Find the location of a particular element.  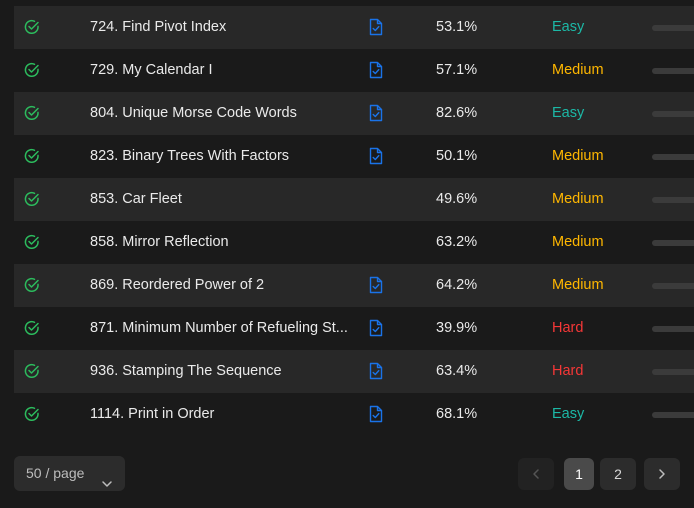

problem-title-link: 729. My Calendar I is located at coordinates (225, 70).